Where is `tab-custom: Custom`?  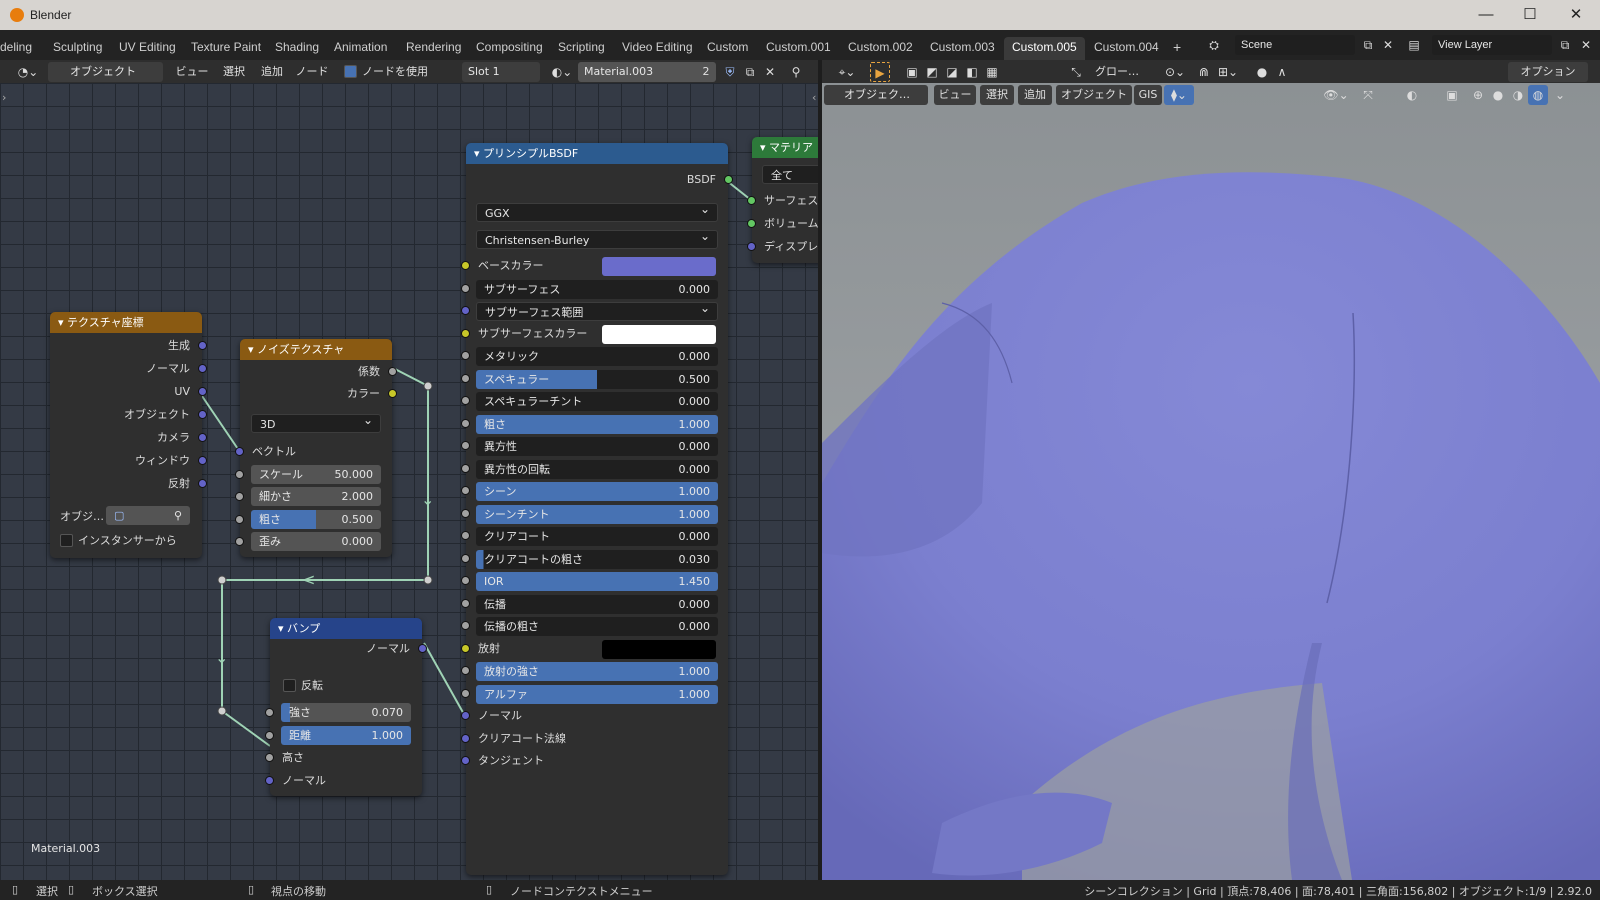
tab-custom: Custom is located at coordinates (727, 48).